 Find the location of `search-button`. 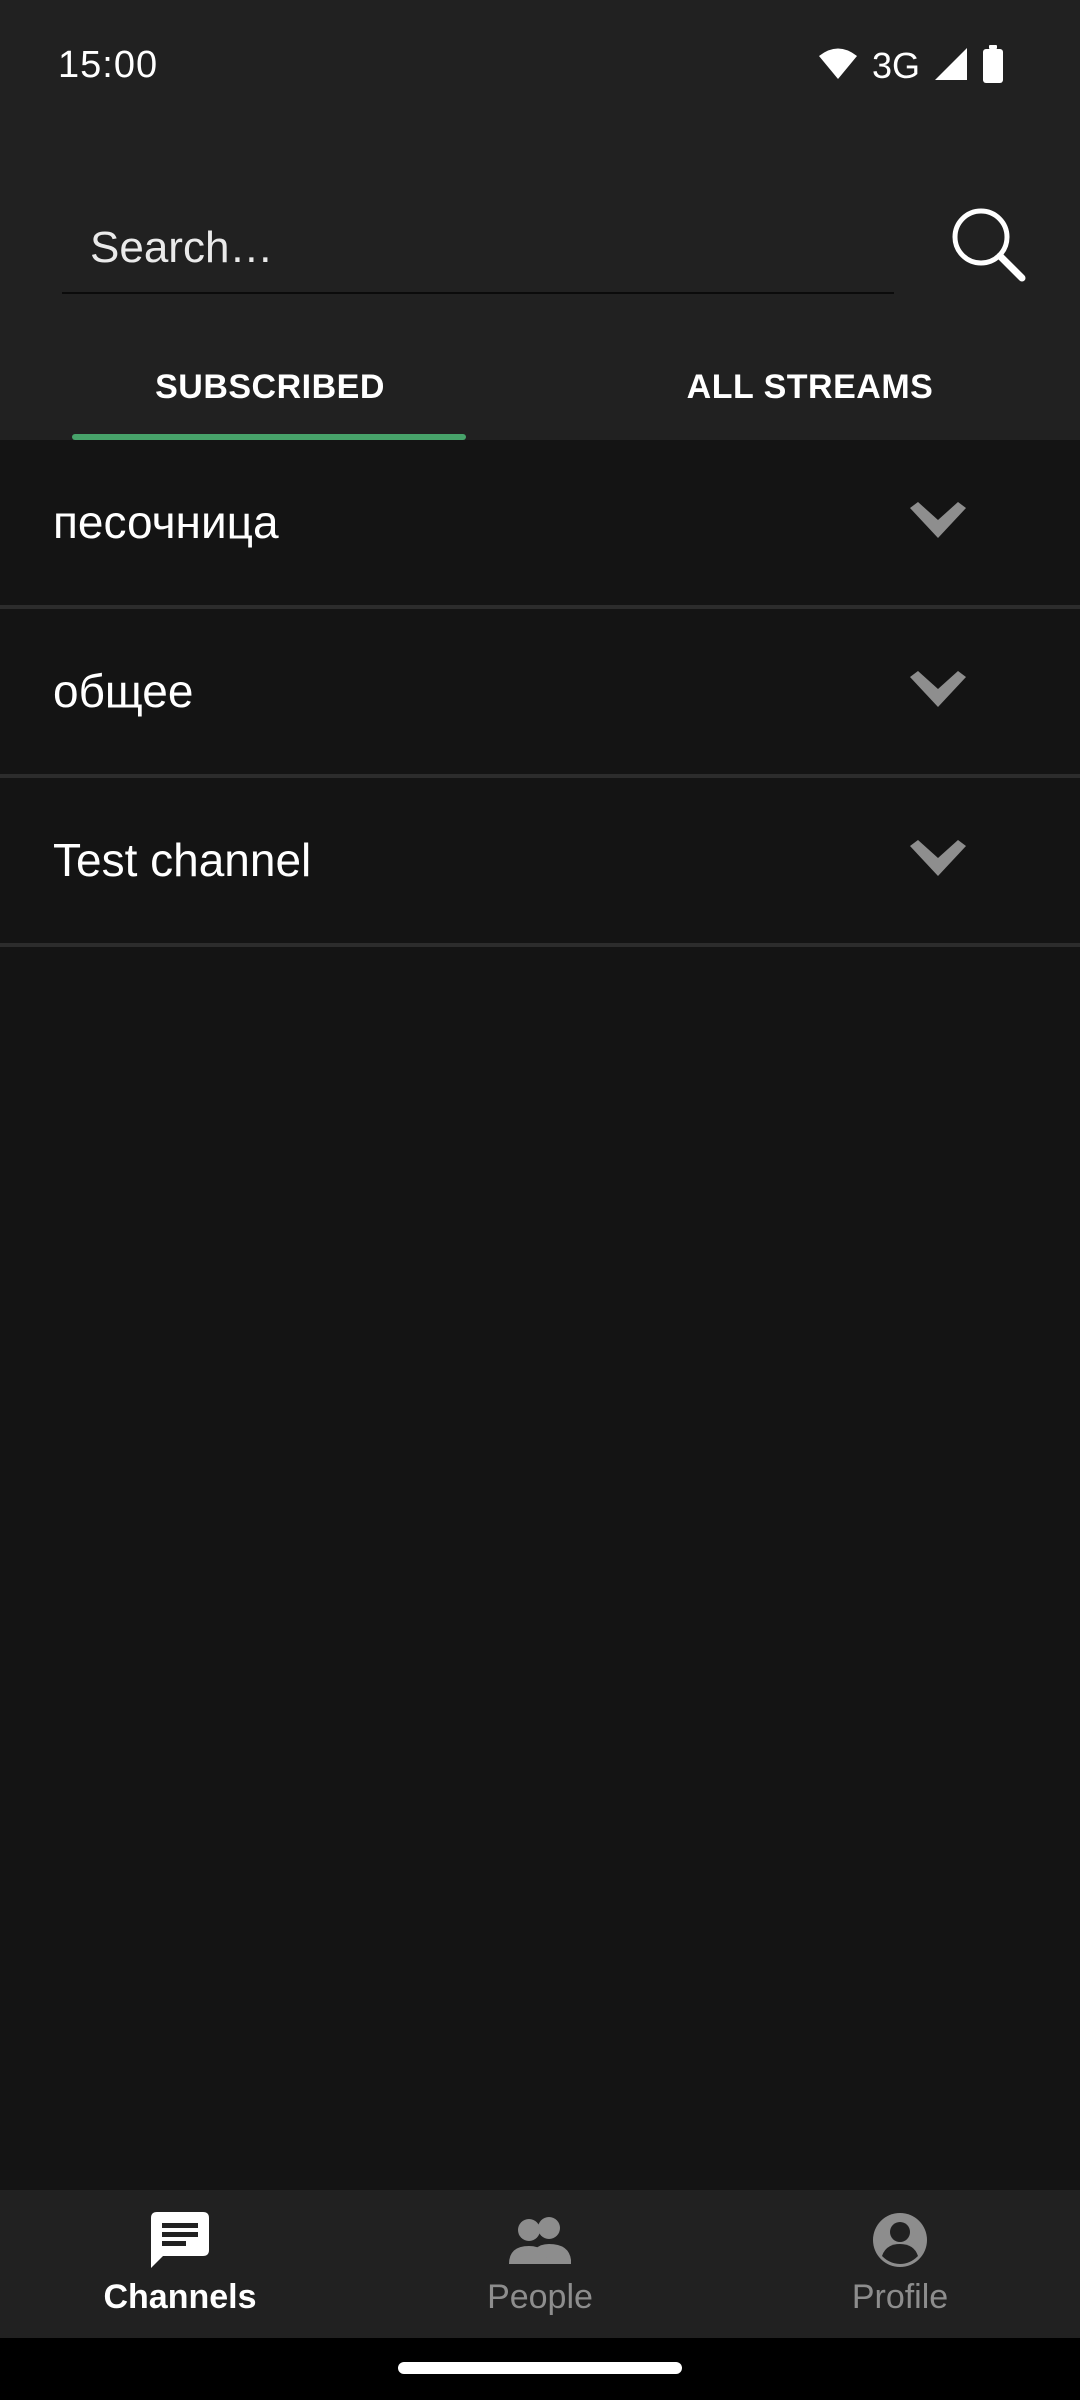

search-button is located at coordinates (988, 246).